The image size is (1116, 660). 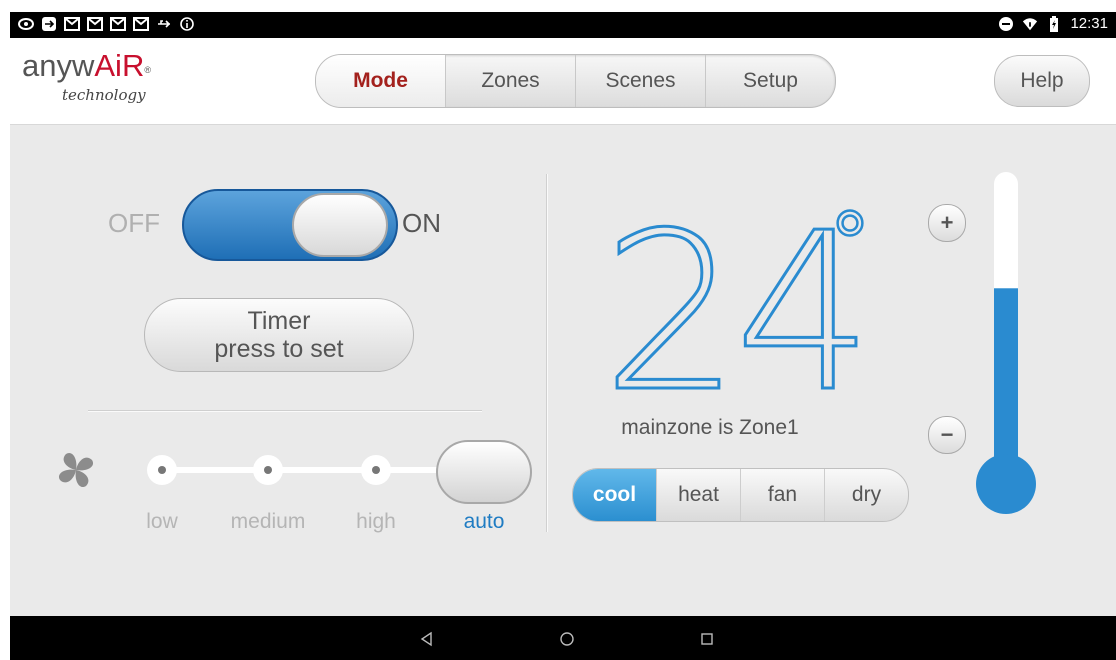 What do you see at coordinates (866, 495) in the screenshot?
I see `mode-dry-button: dry` at bounding box center [866, 495].